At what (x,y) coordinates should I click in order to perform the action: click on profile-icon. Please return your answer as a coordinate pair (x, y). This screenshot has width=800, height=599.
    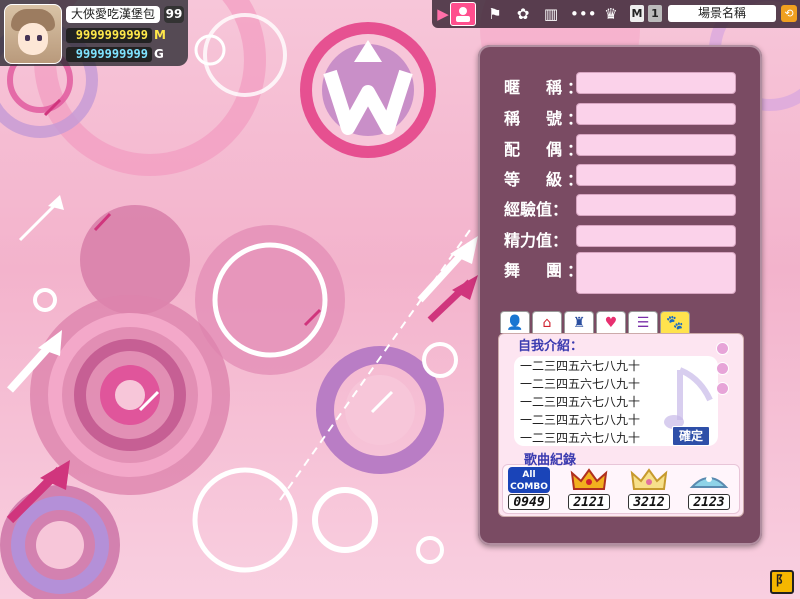
    Looking at the image, I should click on (463, 14).